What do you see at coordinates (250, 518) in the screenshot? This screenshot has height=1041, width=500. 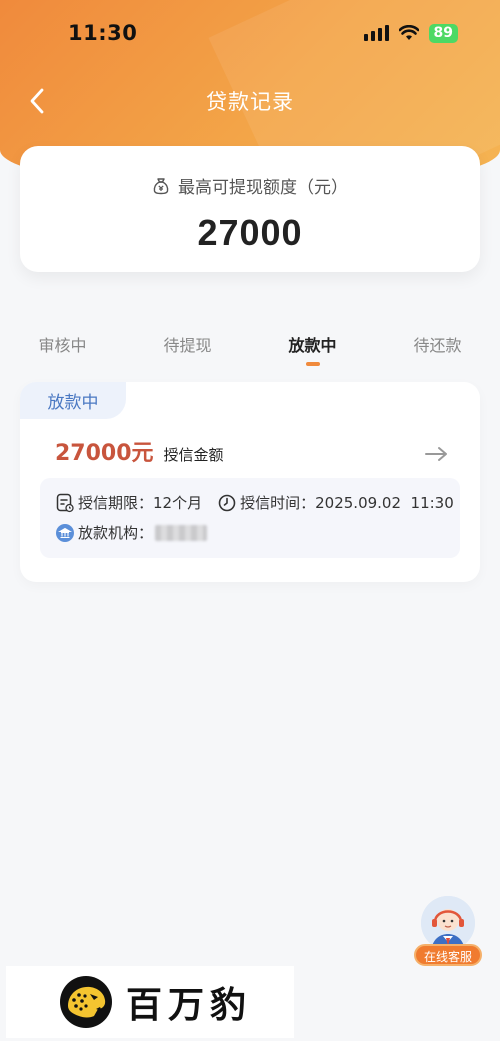 I see `detail-box: 授信期限： 12个月 授信时间： 2025.09.02 11:30 放款机构：` at bounding box center [250, 518].